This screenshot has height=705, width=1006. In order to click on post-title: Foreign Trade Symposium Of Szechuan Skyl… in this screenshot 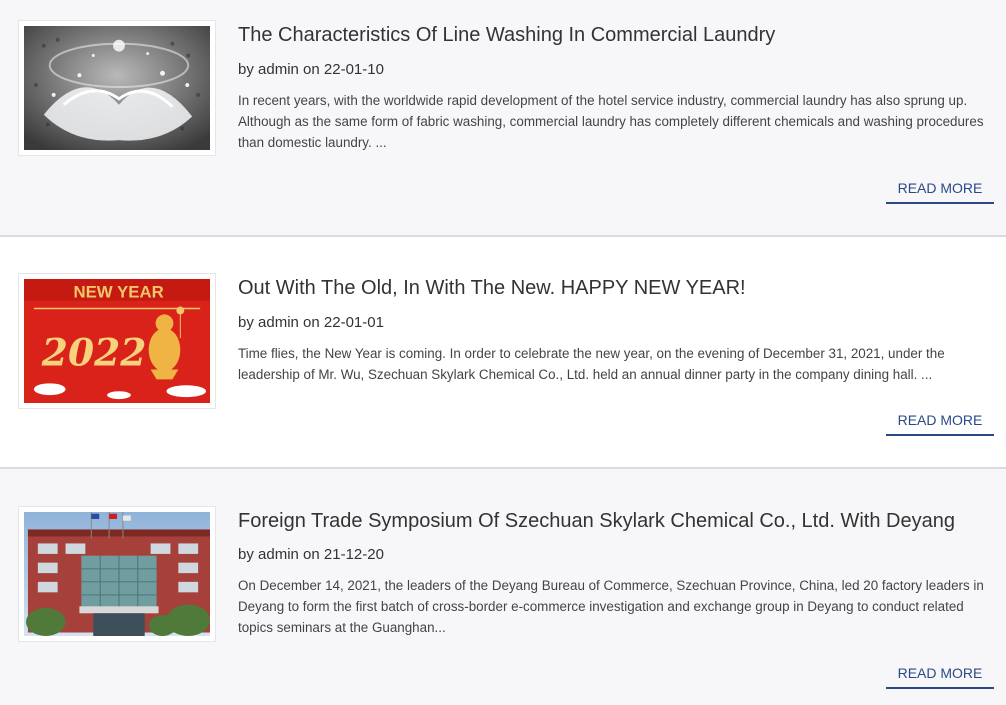, I will do `click(596, 521)`.